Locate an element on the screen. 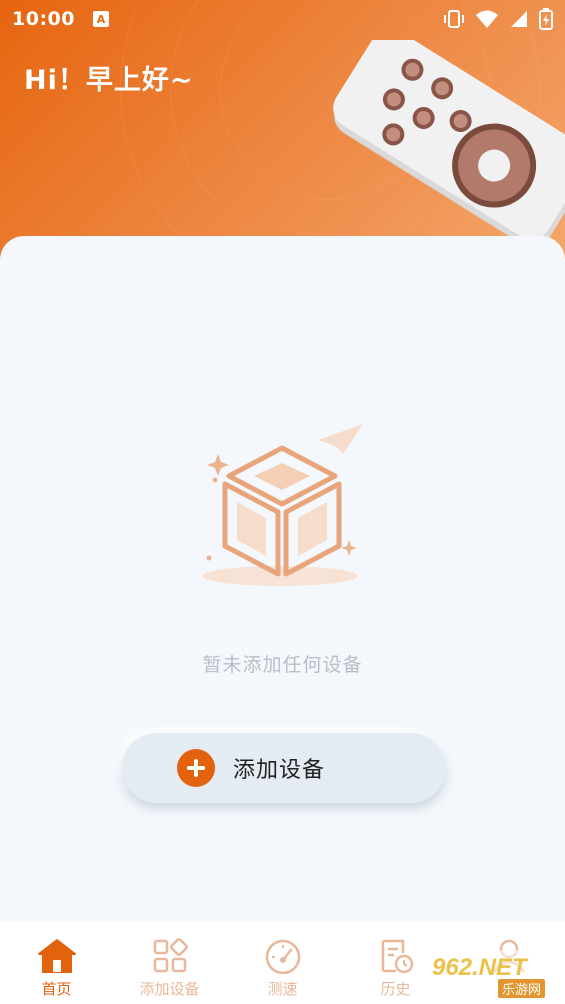  add-device-button-label: 添加设备 is located at coordinates (279, 770).